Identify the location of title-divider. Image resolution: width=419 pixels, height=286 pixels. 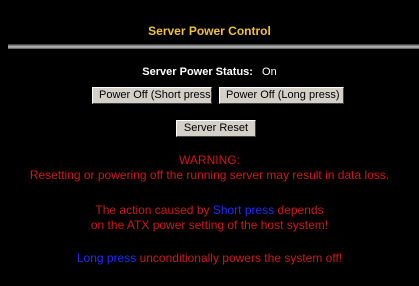
(213, 46).